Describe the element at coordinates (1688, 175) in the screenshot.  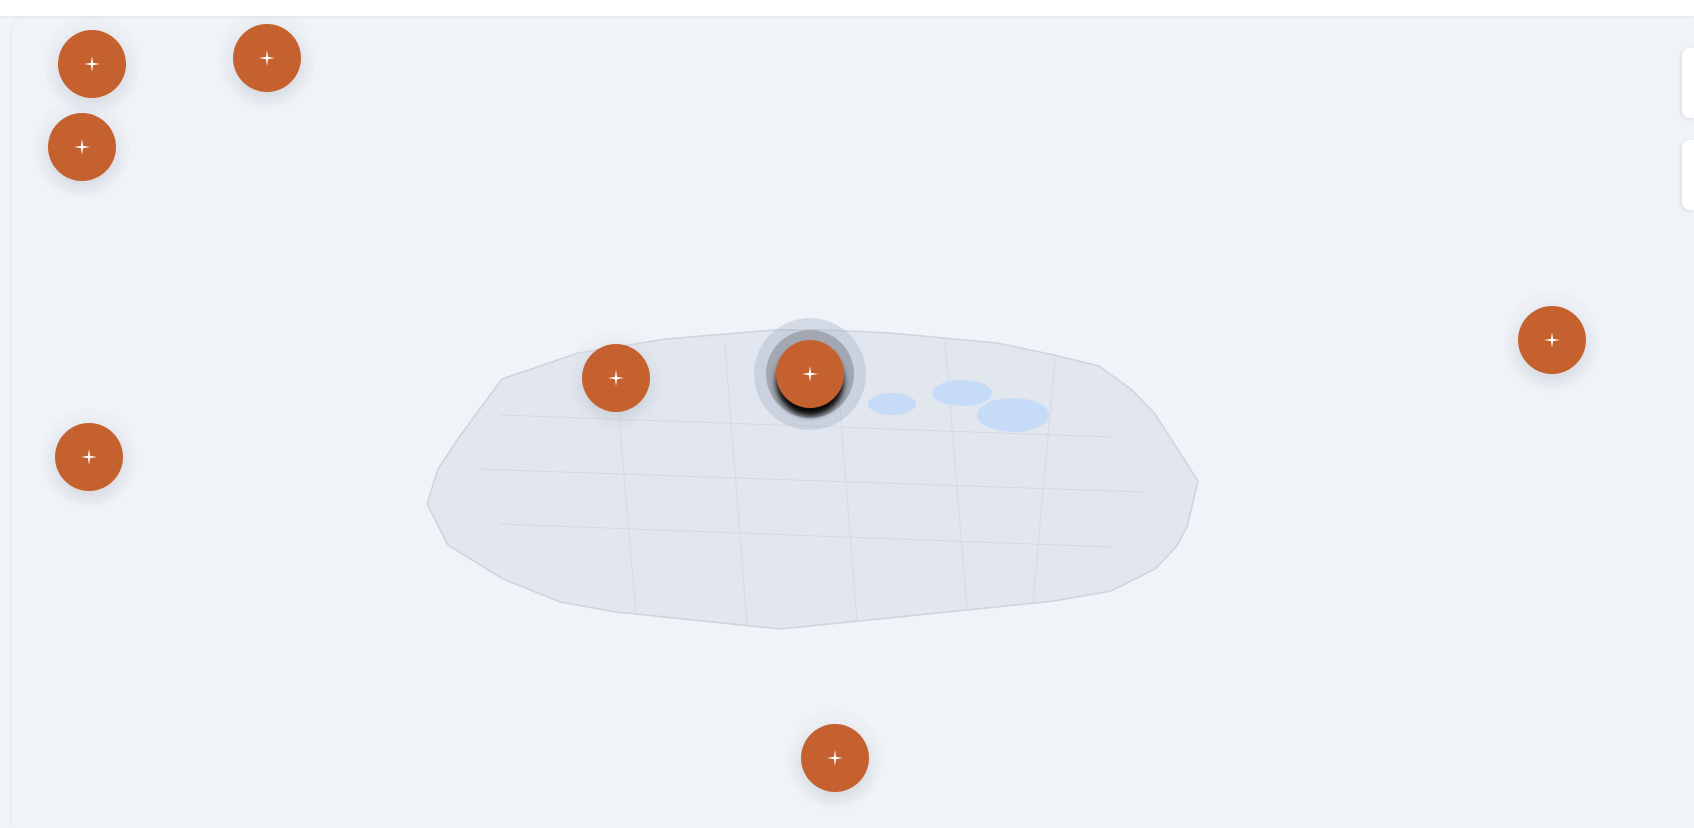
I see `panel-tab-bottom` at that location.